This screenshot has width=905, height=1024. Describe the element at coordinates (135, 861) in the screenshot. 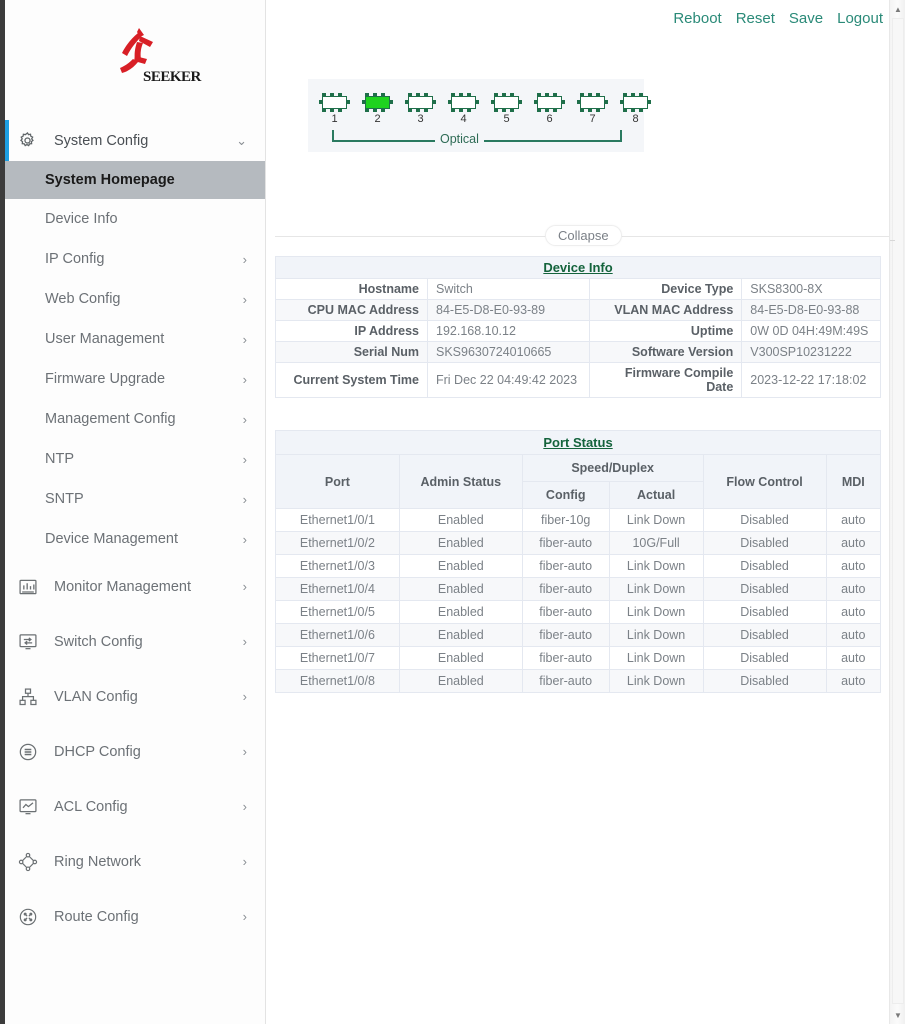

I see `sidebar-item-ring-network: Ring Network ›` at that location.